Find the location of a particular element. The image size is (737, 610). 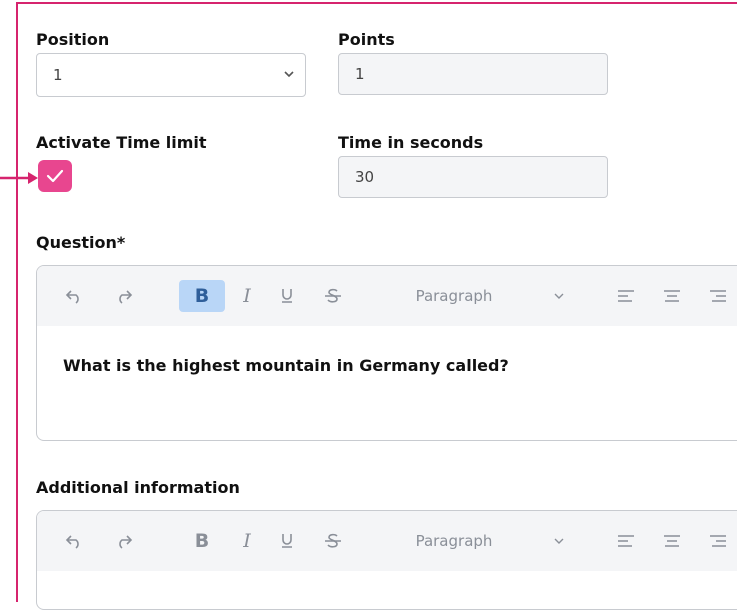

checkmark-icon is located at coordinates (55, 176).